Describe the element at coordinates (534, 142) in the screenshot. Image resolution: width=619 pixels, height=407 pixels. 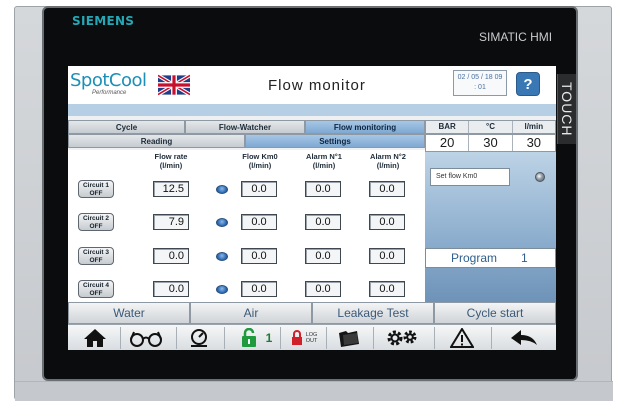
I see `readout-value-flow: 30` at that location.